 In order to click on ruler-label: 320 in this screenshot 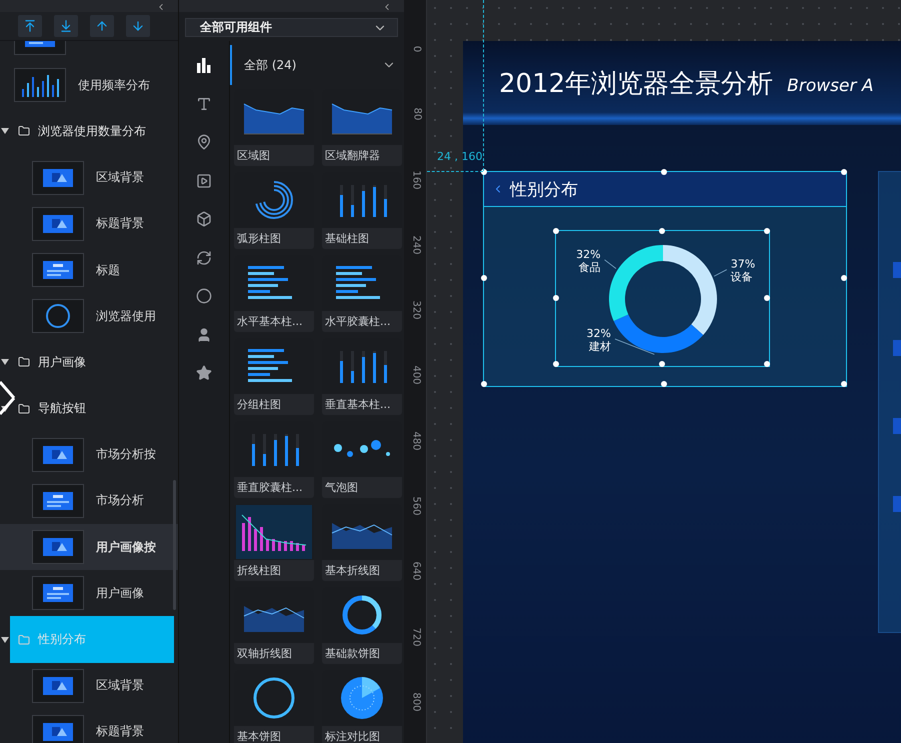, I will do `click(416, 310)`.